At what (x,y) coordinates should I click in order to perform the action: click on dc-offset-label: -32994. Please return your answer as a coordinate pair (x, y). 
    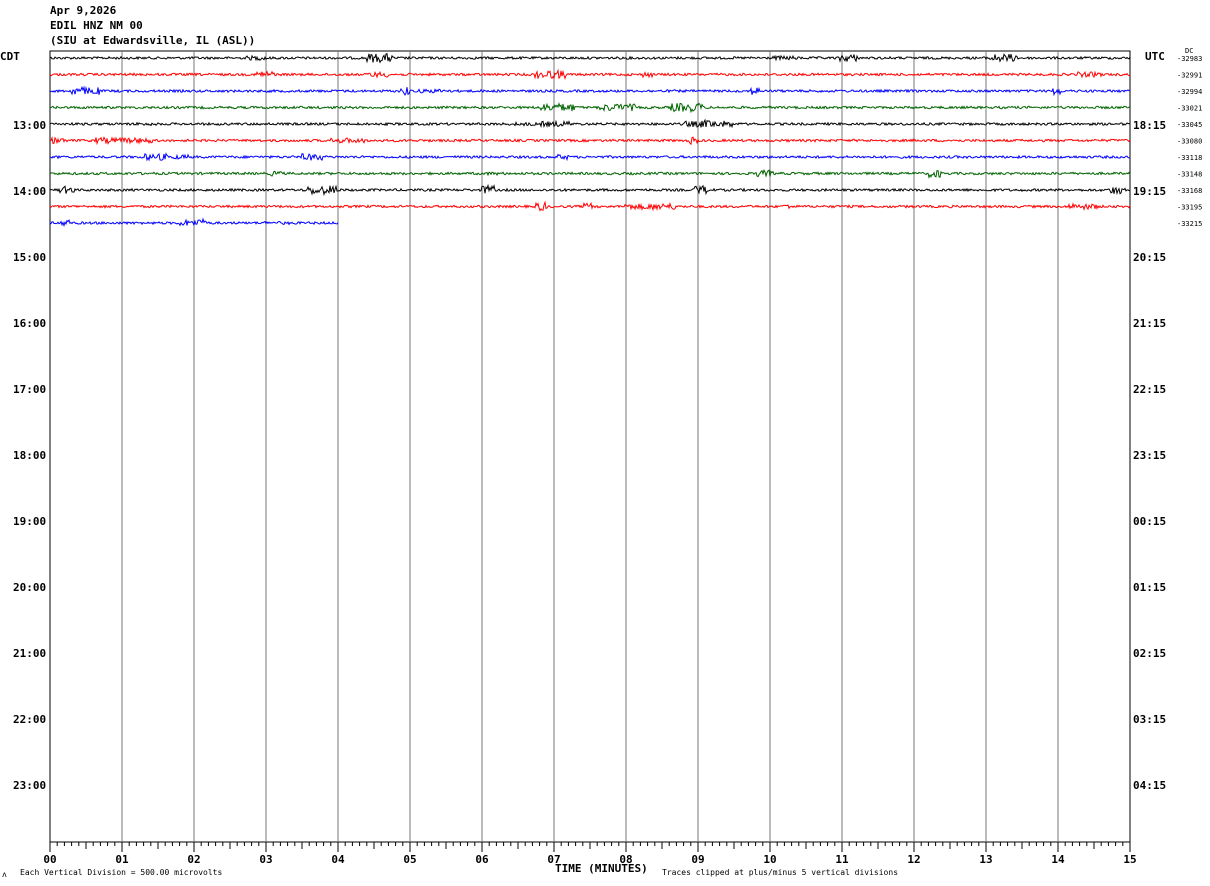
    Looking at the image, I should click on (1189, 92).